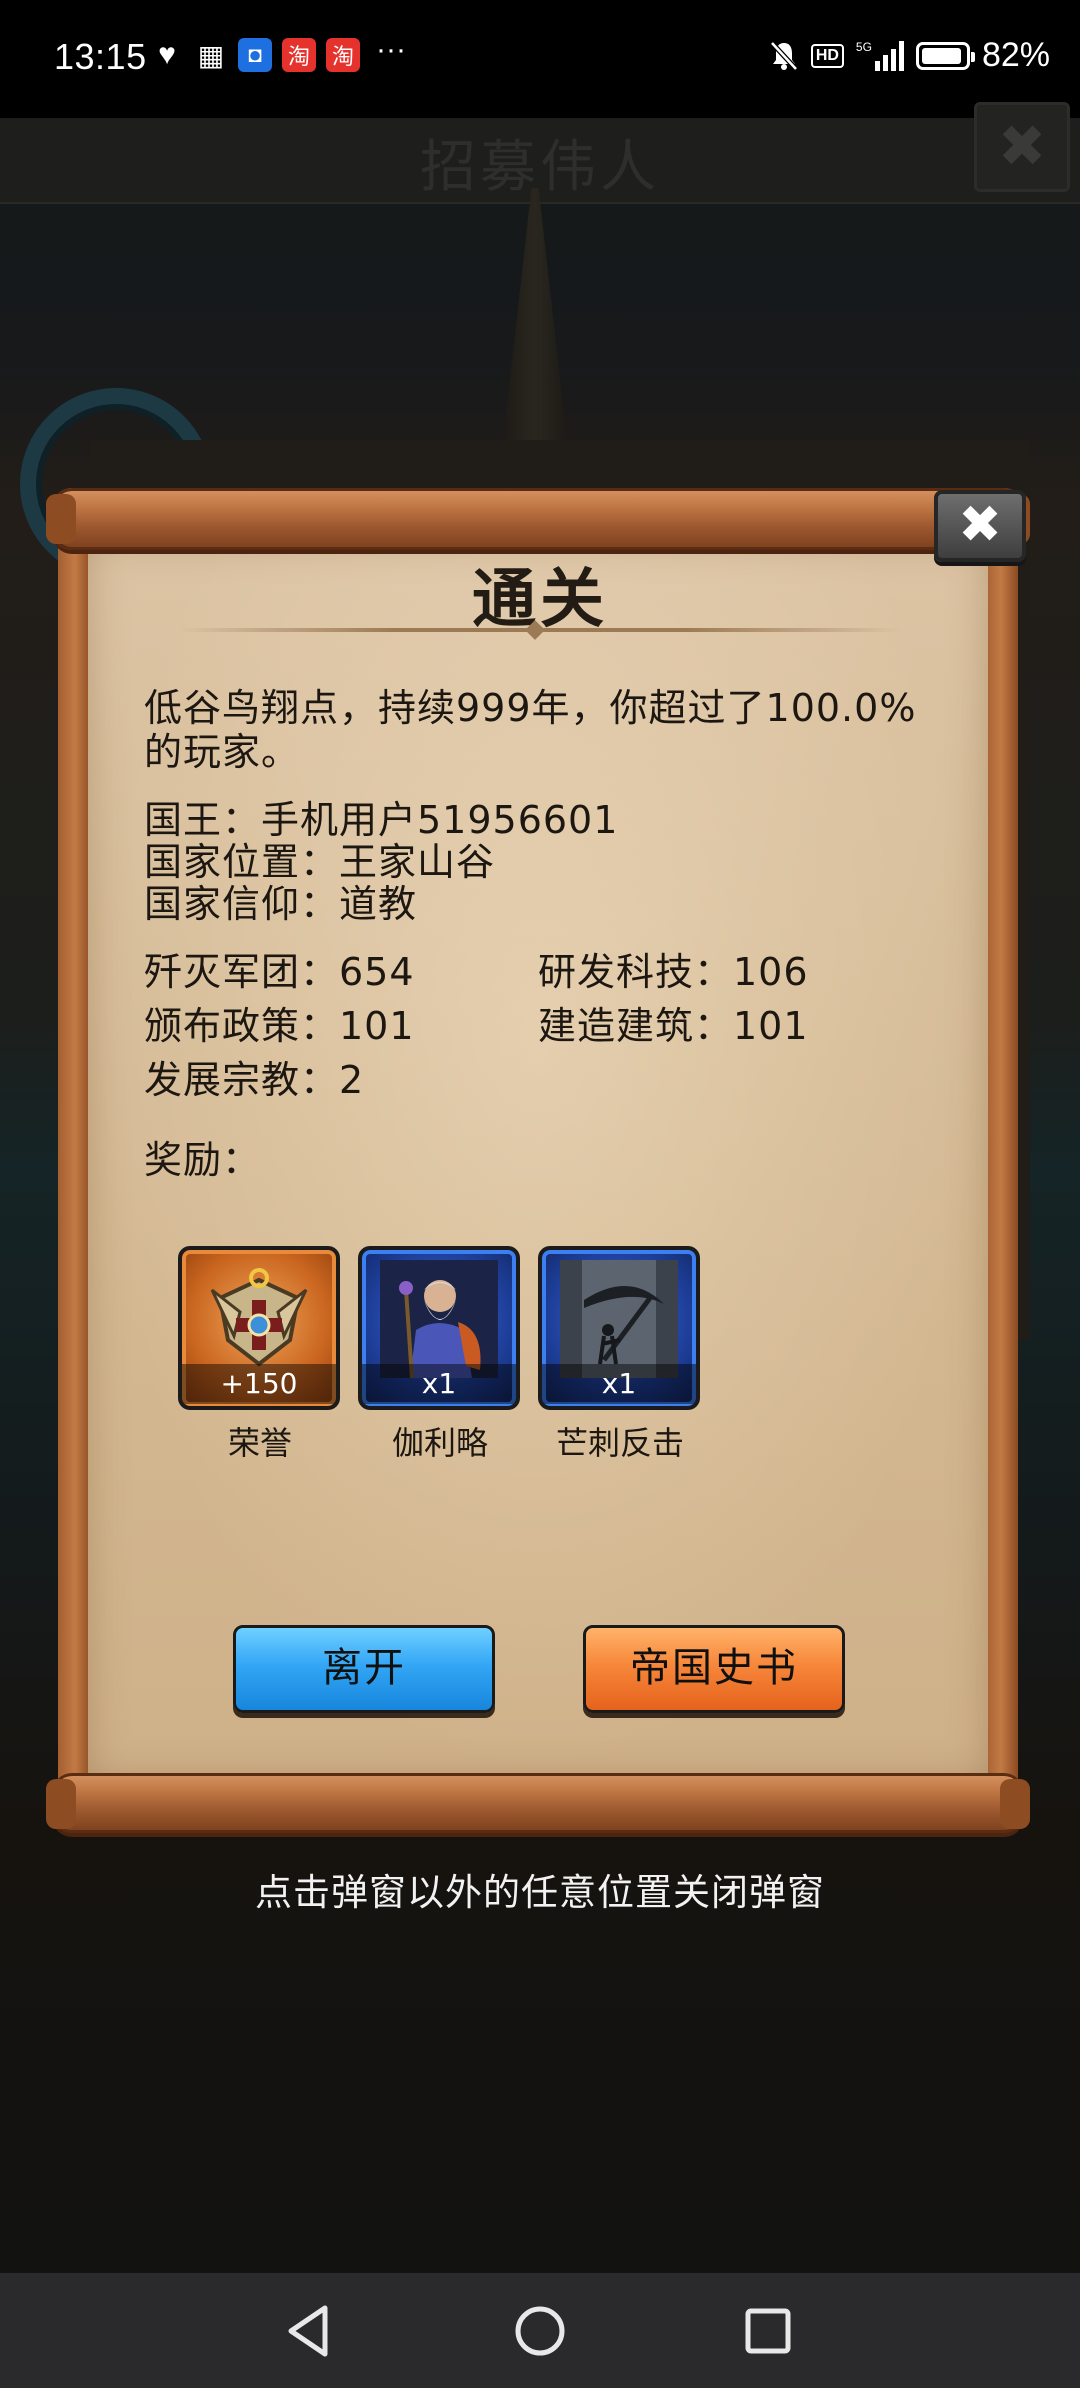 The height and width of the screenshot is (2388, 1080). Describe the element at coordinates (100, 56) in the screenshot. I see `clock: 13:15` at that location.